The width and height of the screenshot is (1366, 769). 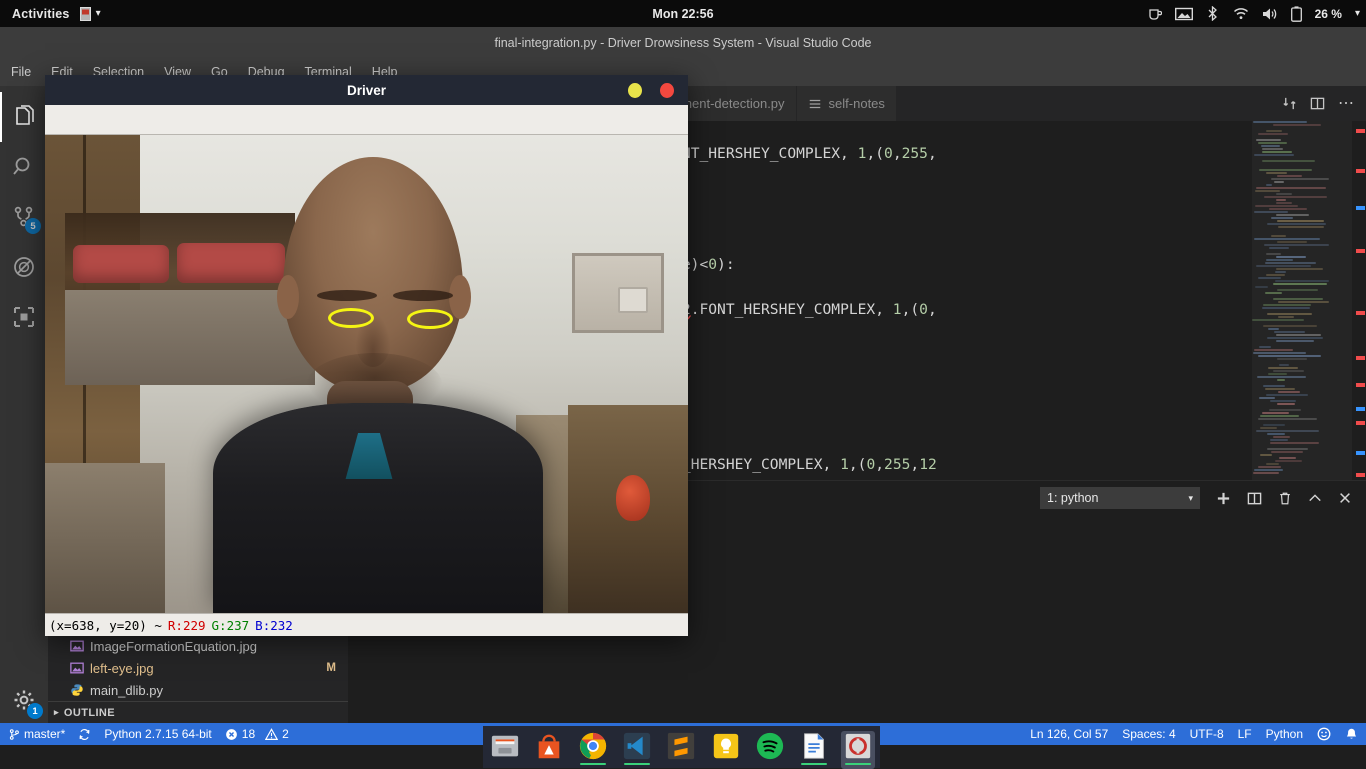 I want to click on sidebar-item-extensions, so click(x=24, y=317).